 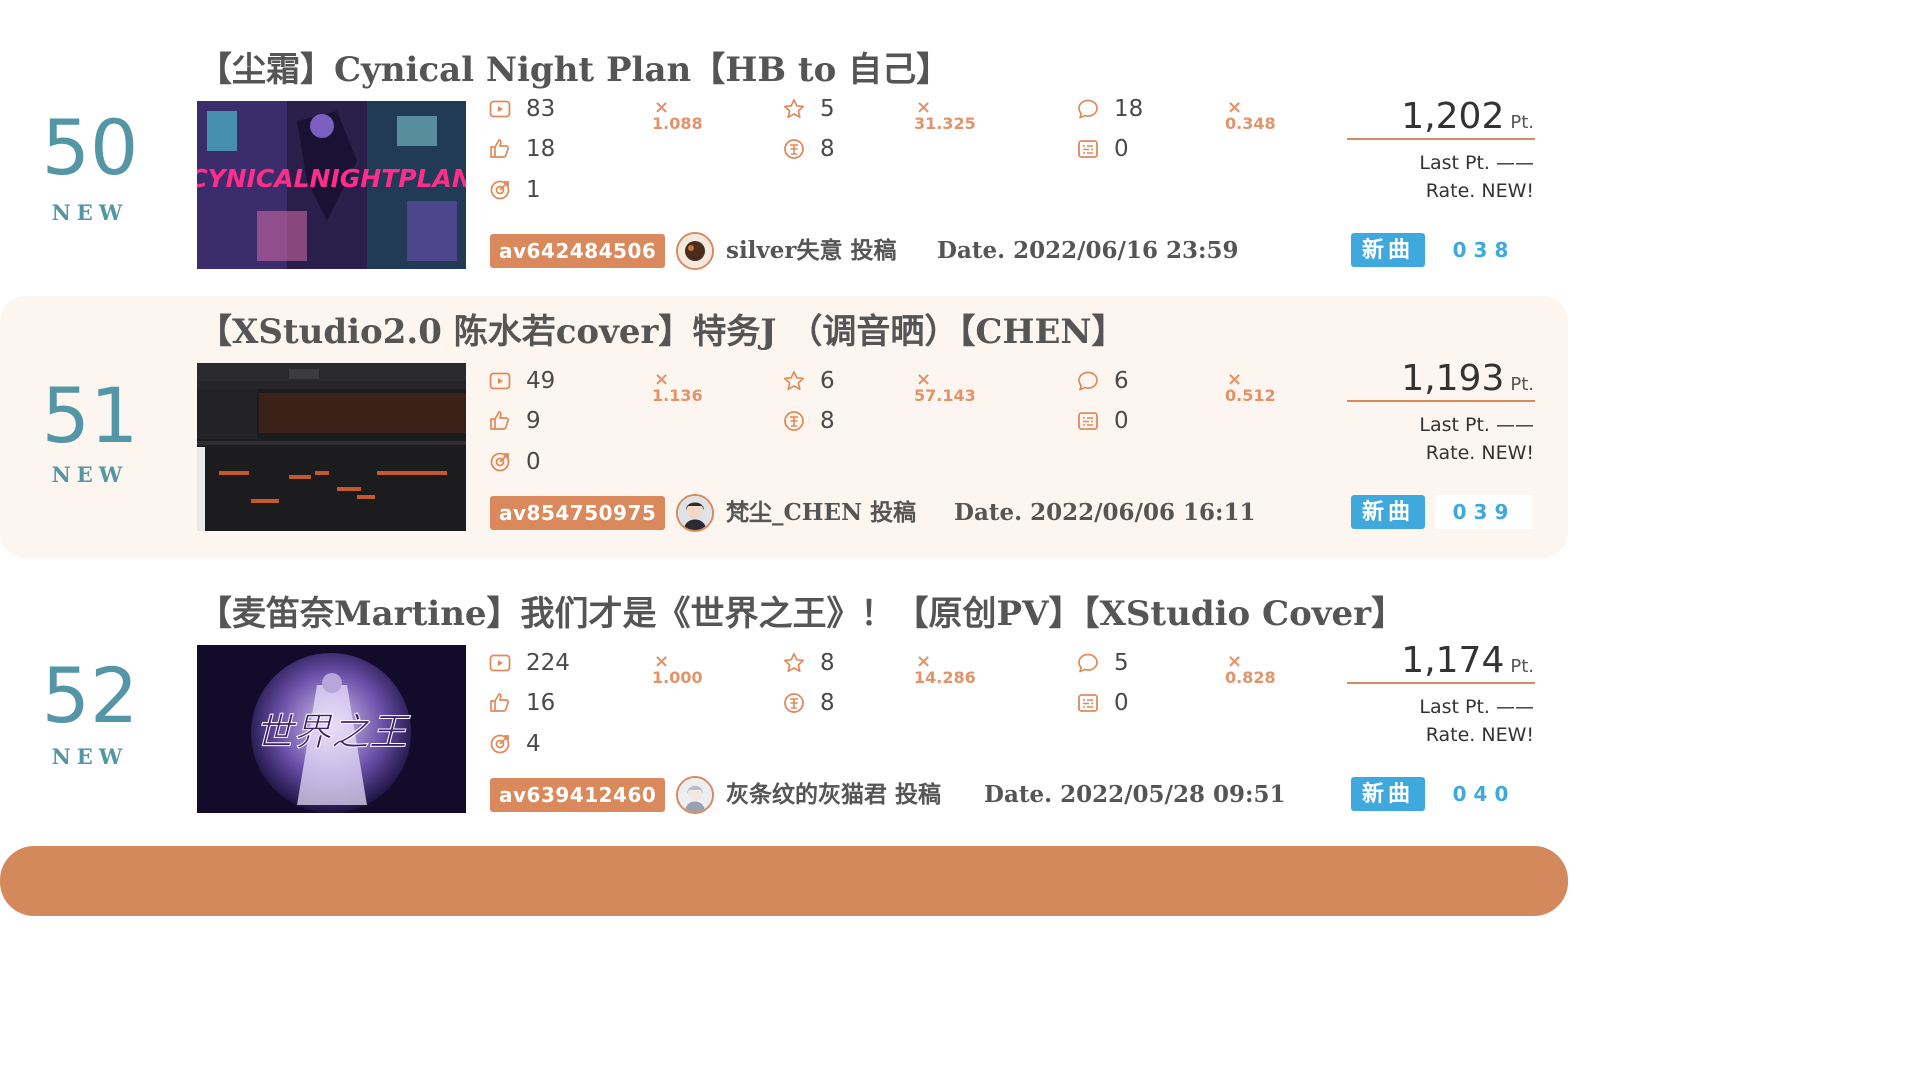 I want to click on favorite-multiplier: × 14.286, so click(x=945, y=669).